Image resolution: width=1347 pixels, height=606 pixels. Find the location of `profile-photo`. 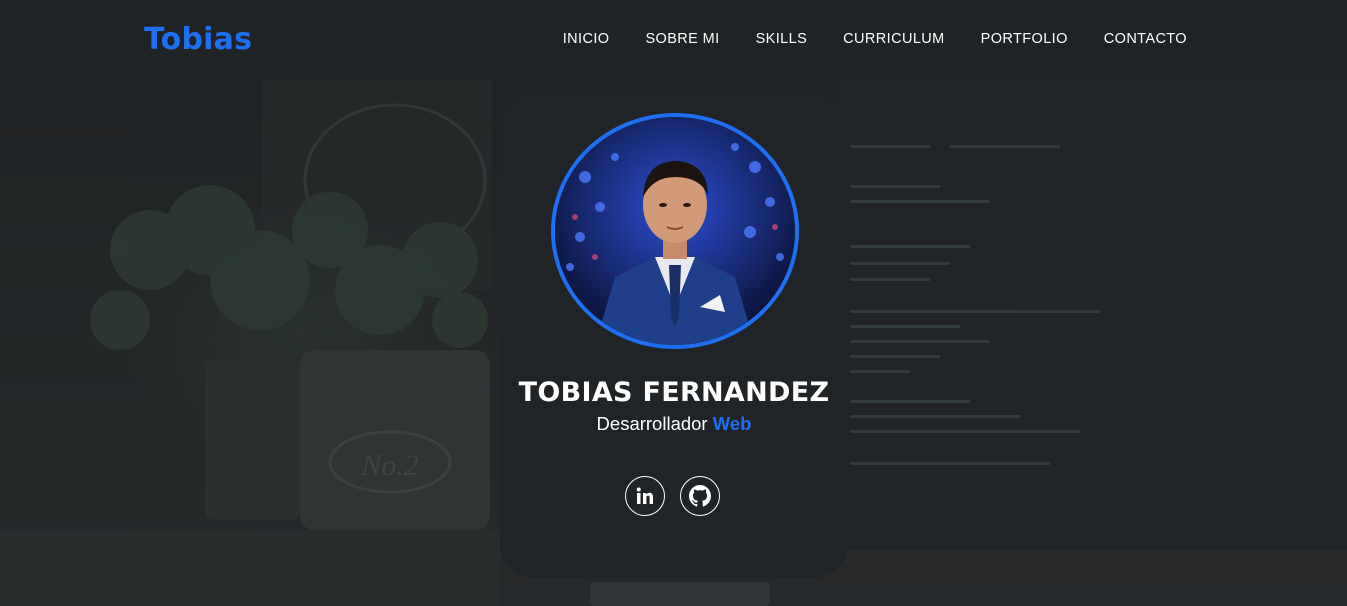

profile-photo is located at coordinates (675, 231).